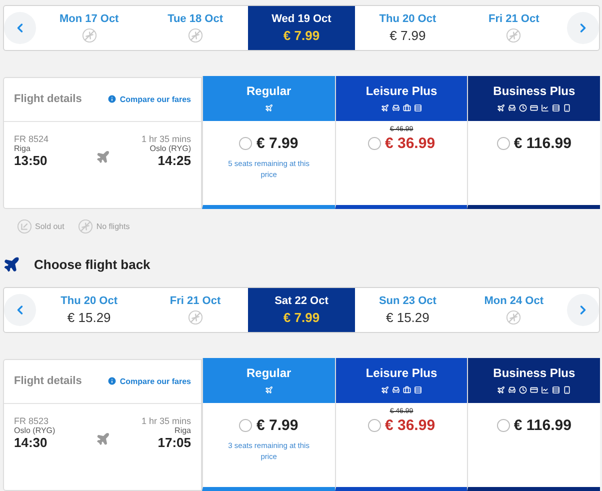 This screenshot has height=491, width=602. I want to click on date-tab: Thu 20 Oct € 7.99, so click(407, 28).